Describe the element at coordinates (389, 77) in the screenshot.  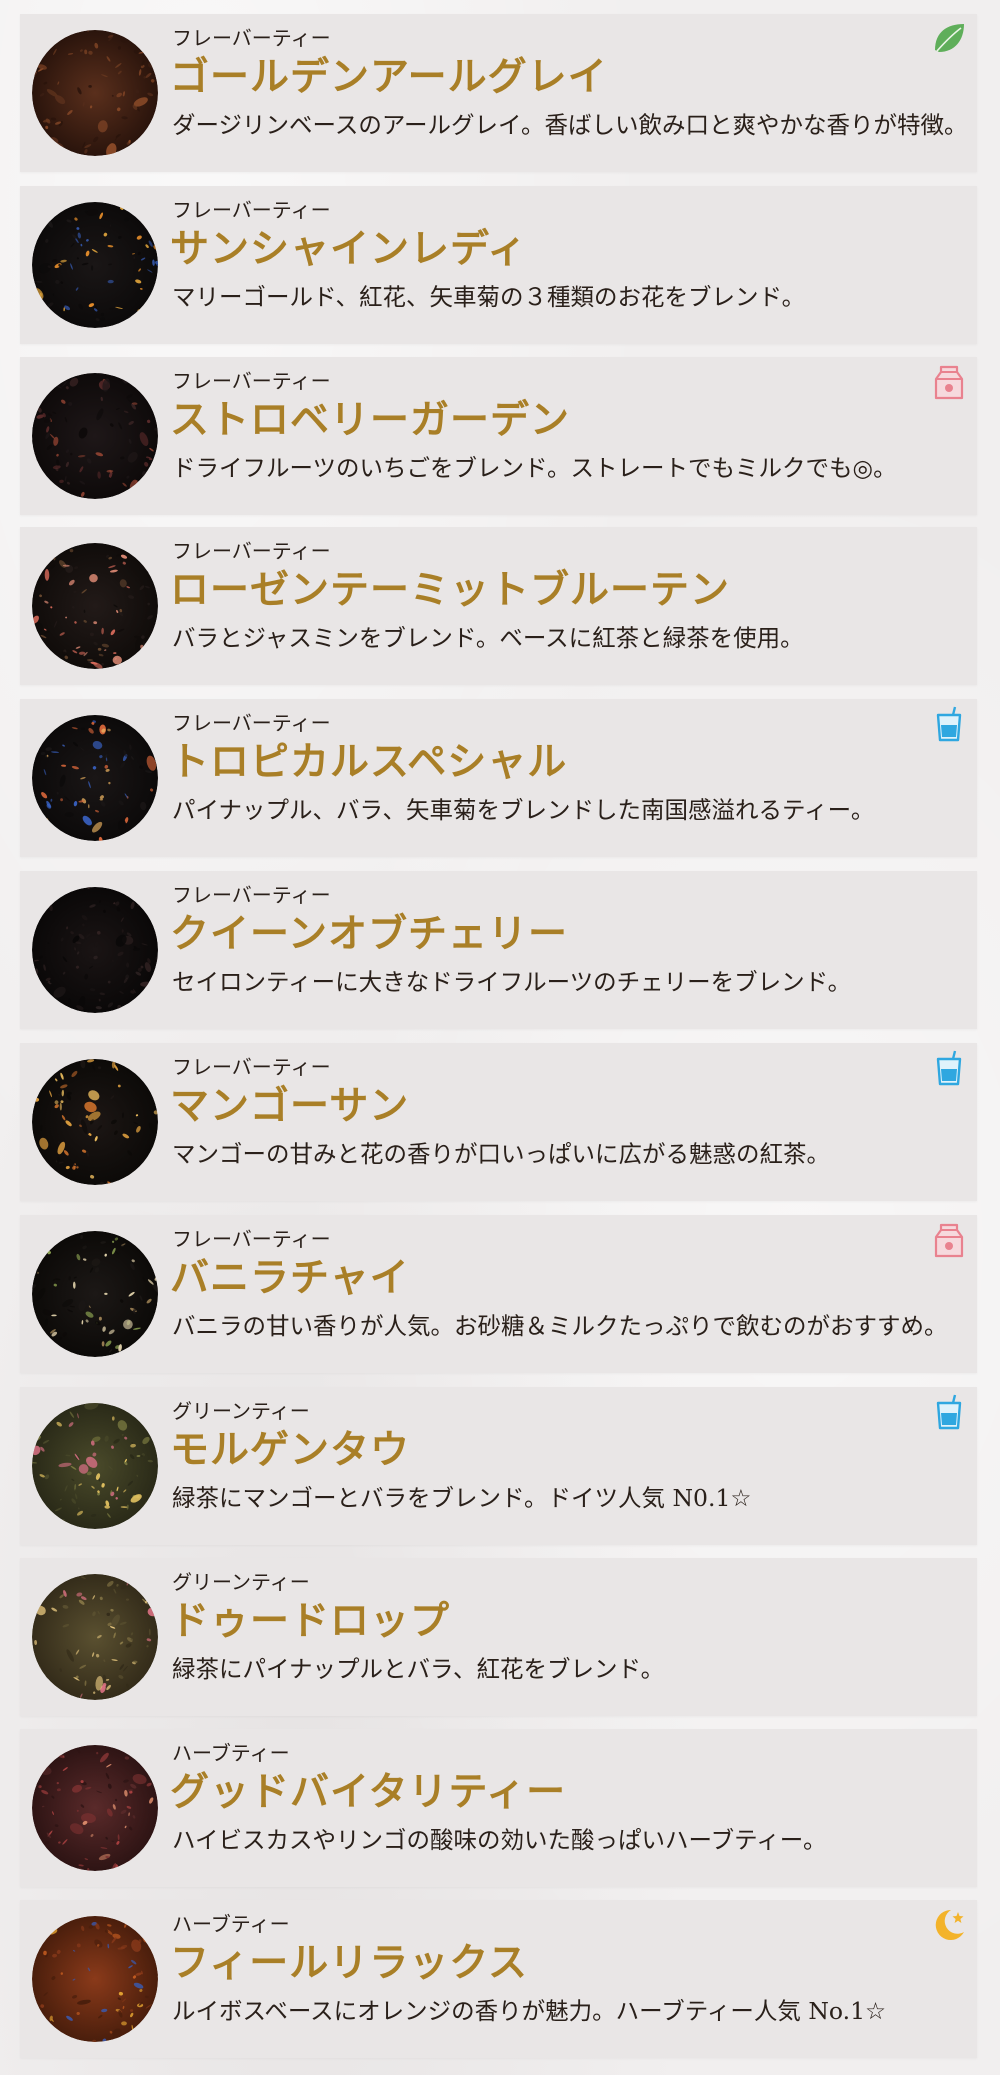
I see `tea-name: ゴールデンアールグレイ` at that location.